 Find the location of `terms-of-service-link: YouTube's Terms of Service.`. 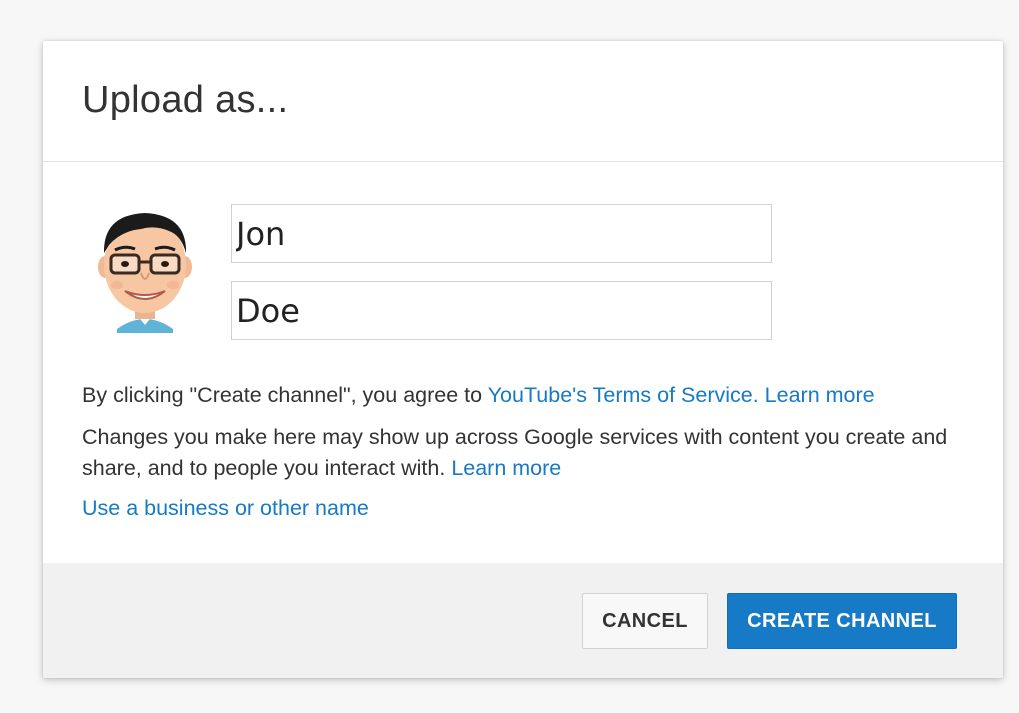

terms-of-service-link: YouTube's Terms of Service. is located at coordinates (623, 395).